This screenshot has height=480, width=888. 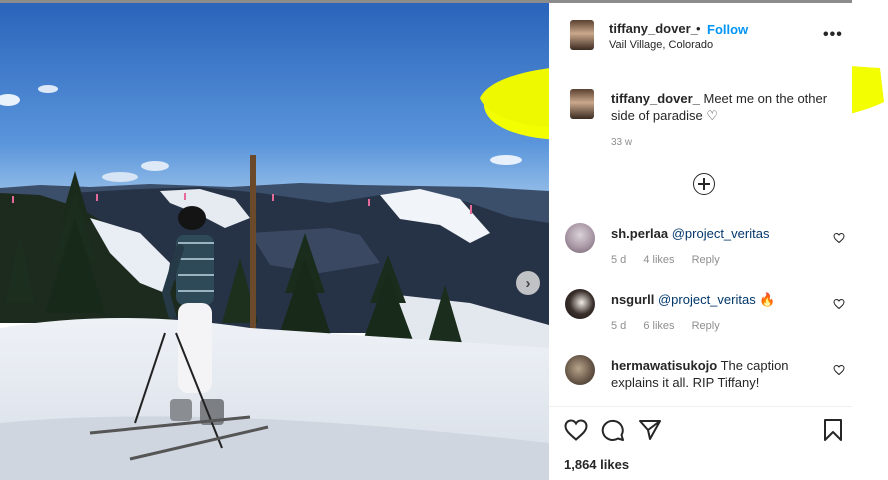 What do you see at coordinates (661, 45) in the screenshot?
I see `location-link: Vail Village, Colorado` at bounding box center [661, 45].